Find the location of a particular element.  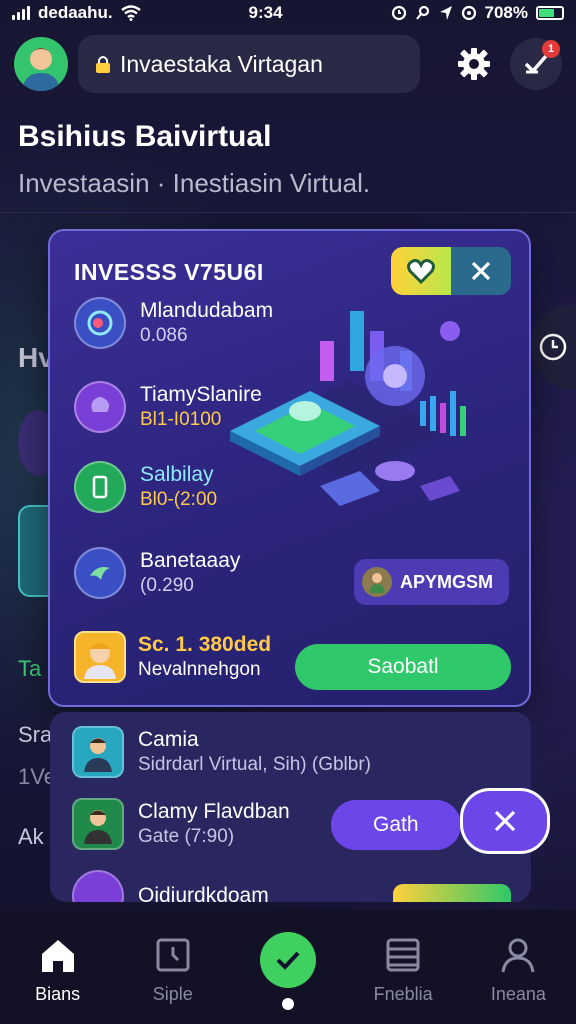

notification-badge: 1 is located at coordinates (551, 49).